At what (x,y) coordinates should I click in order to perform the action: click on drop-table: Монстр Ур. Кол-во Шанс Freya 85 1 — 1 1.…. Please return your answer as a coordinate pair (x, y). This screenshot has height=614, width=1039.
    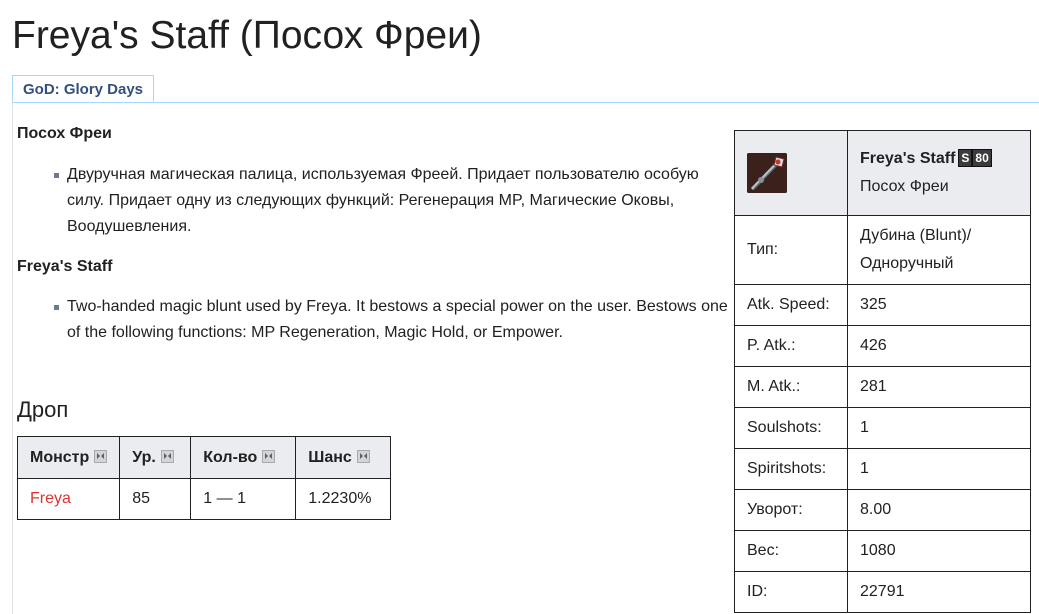
    Looking at the image, I should click on (204, 478).